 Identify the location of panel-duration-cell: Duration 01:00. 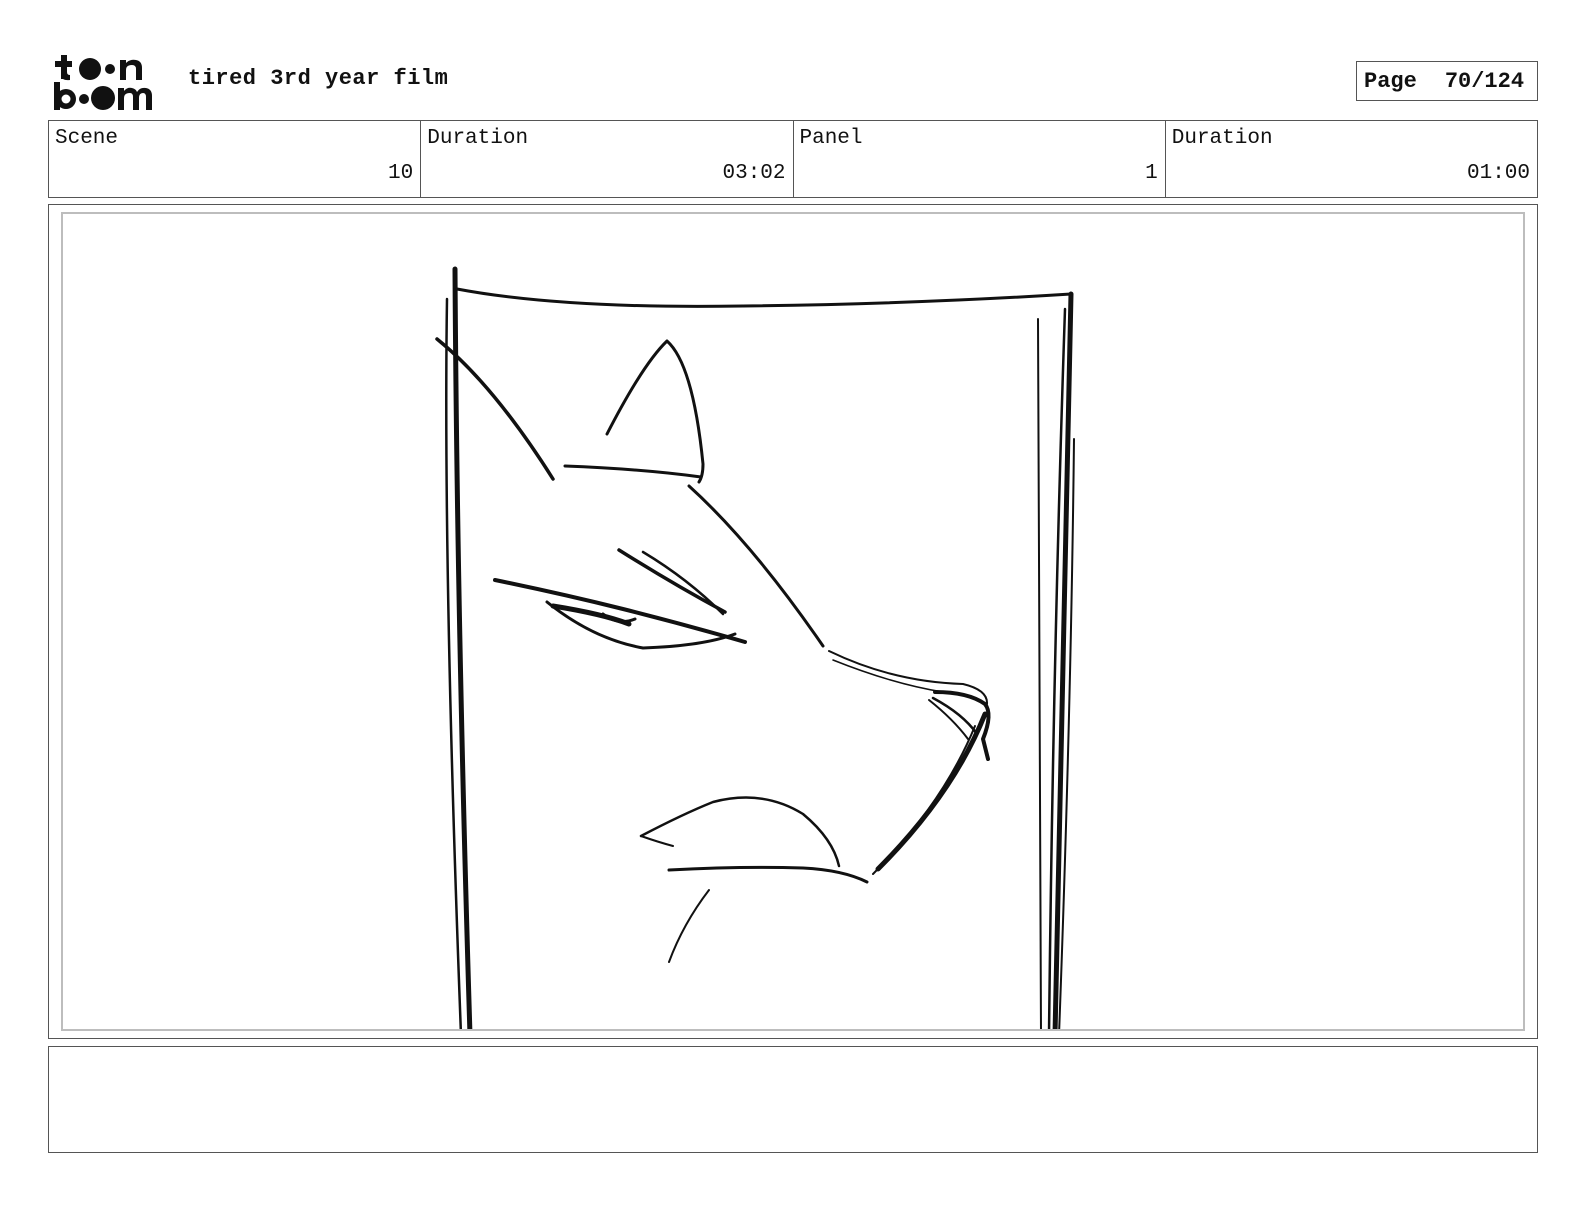
(1351, 159).